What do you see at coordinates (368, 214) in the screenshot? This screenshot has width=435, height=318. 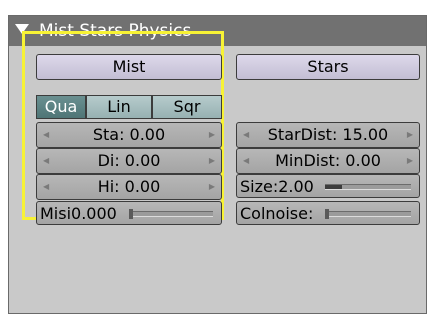 I see `color-noise-track` at bounding box center [368, 214].